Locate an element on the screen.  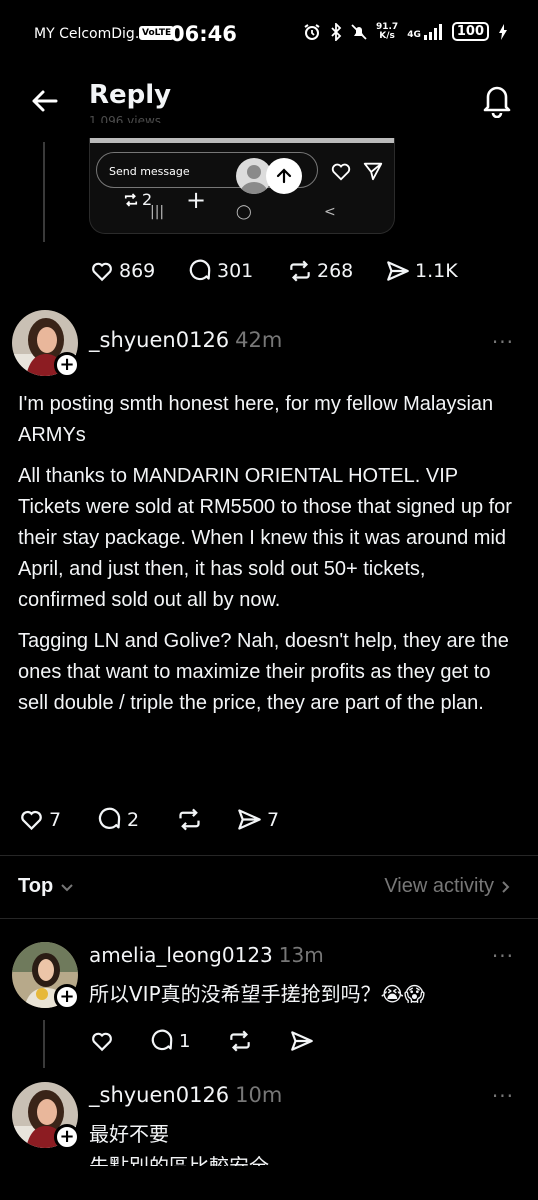
arrow-up-icon is located at coordinates (284, 176).